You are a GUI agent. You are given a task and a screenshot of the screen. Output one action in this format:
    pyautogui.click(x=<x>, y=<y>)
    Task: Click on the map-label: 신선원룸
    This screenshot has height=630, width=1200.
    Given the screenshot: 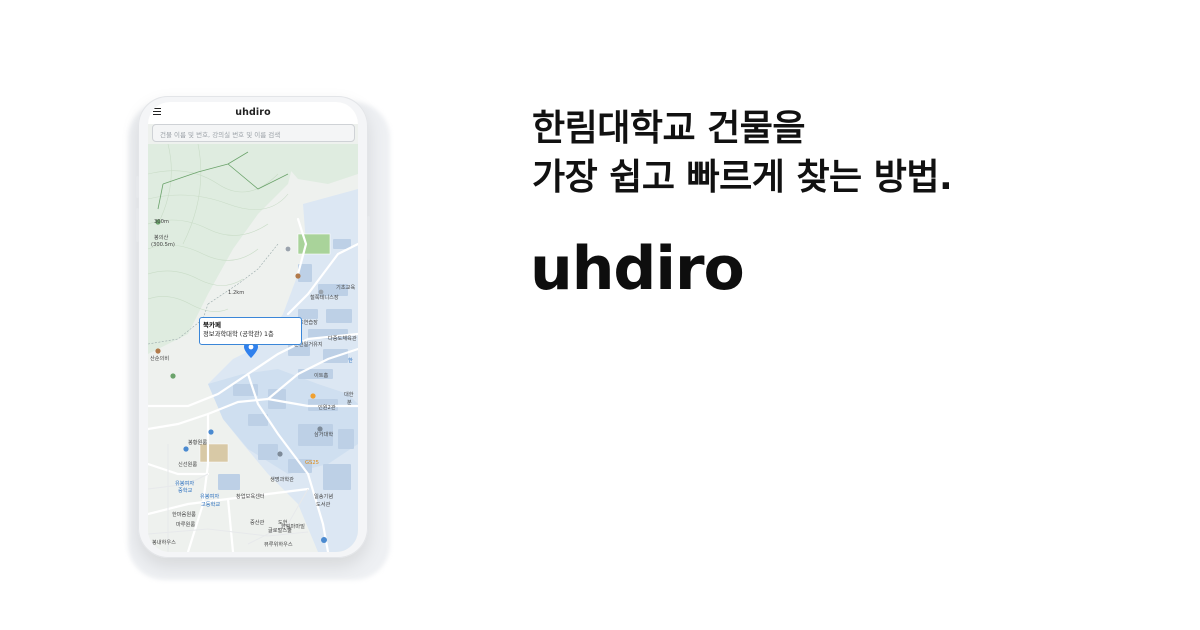 What is the action you would take?
    pyautogui.click(x=188, y=465)
    